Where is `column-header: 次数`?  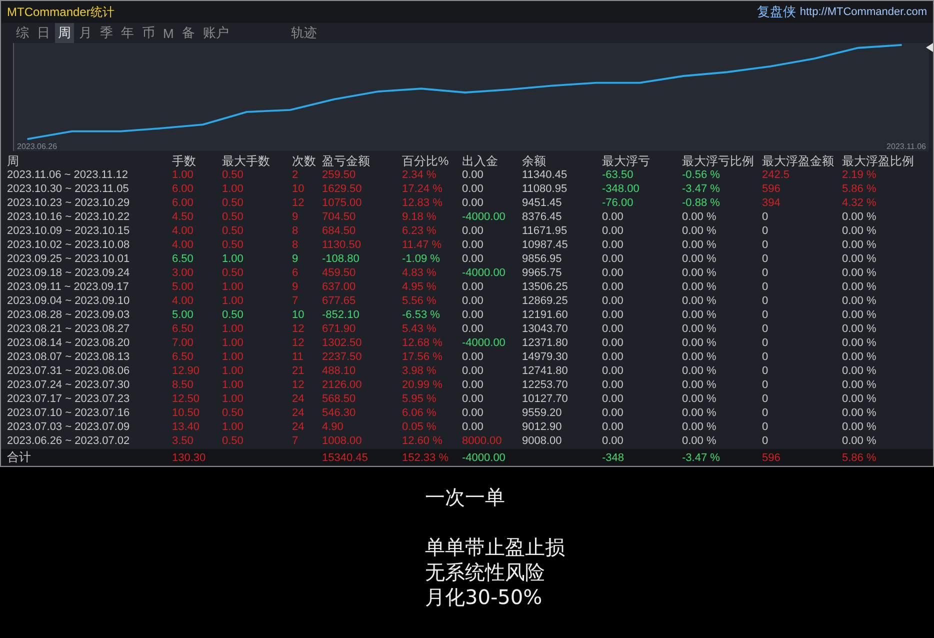
column-header: 次数 is located at coordinates (307, 161).